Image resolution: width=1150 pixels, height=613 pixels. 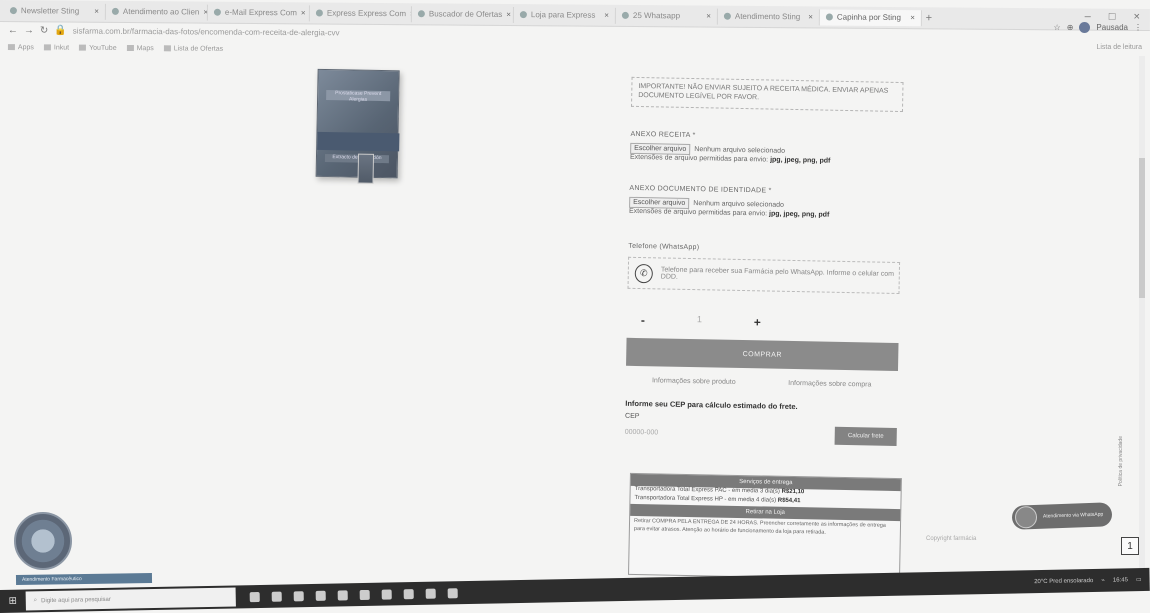 What do you see at coordinates (1057, 27) in the screenshot?
I see `star-icon: ☆` at bounding box center [1057, 27].